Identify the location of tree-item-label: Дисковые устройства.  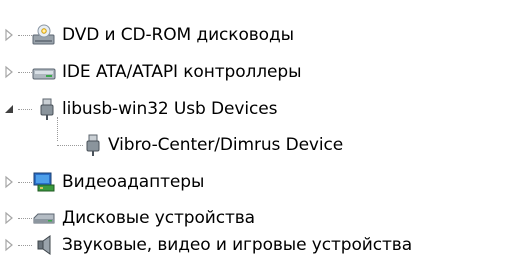
(158, 218).